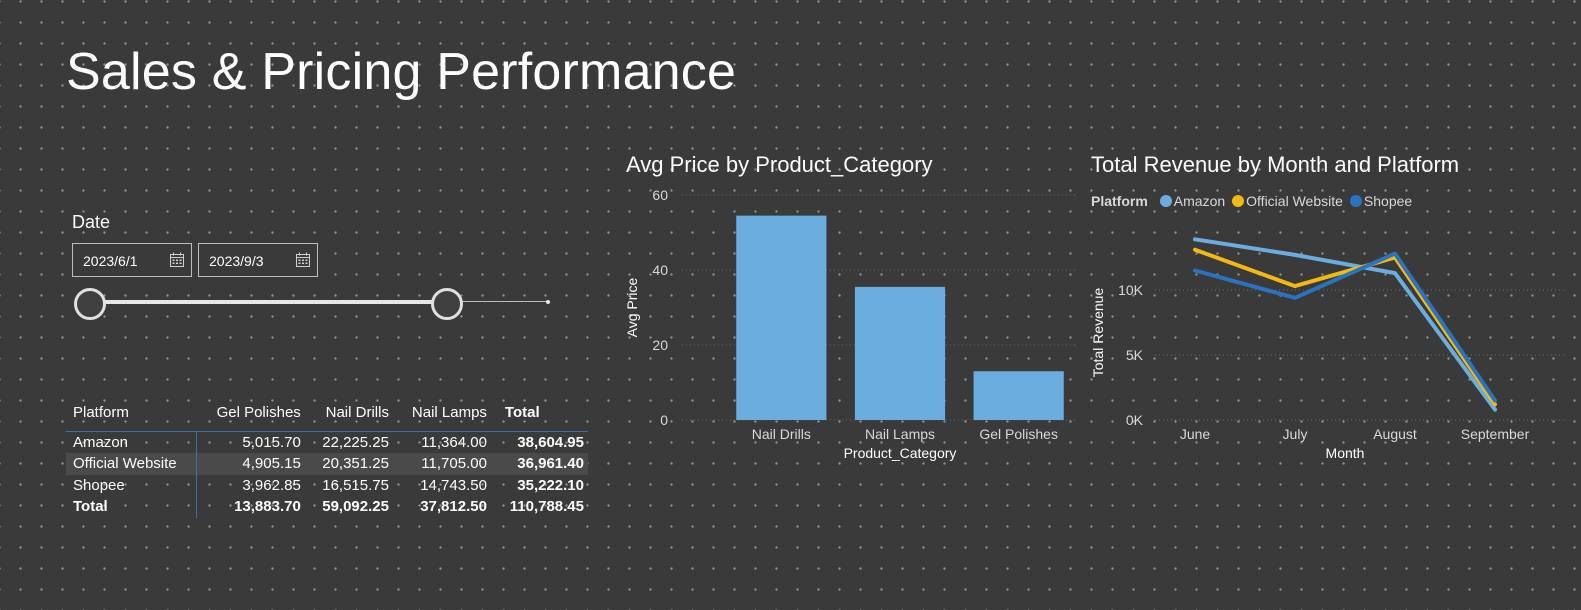 The width and height of the screenshot is (1581, 610). I want to click on y-axis-label: Avg Price, so click(632, 307).